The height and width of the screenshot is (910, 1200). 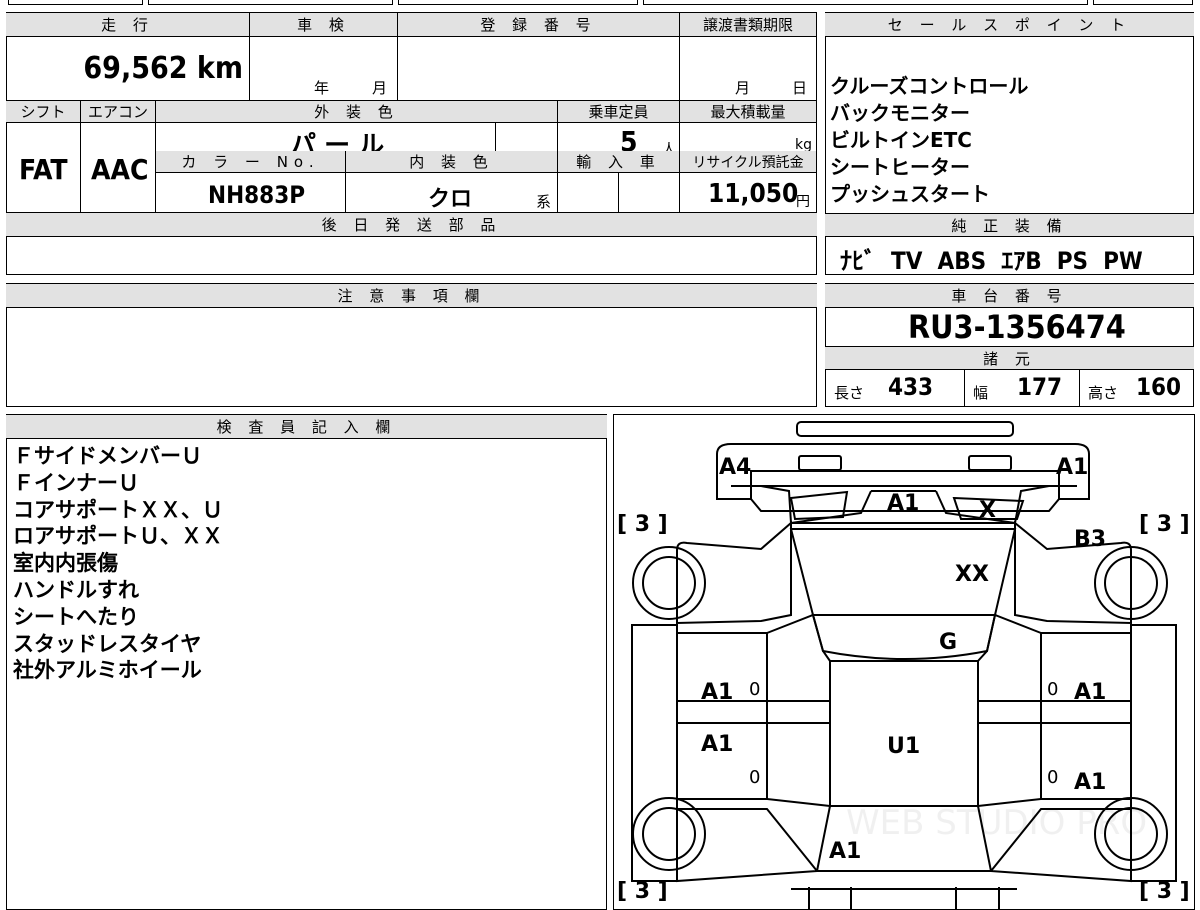 What do you see at coordinates (747, 25) in the screenshot?
I see `transfer-deadline-header: 譲渡書類期限` at bounding box center [747, 25].